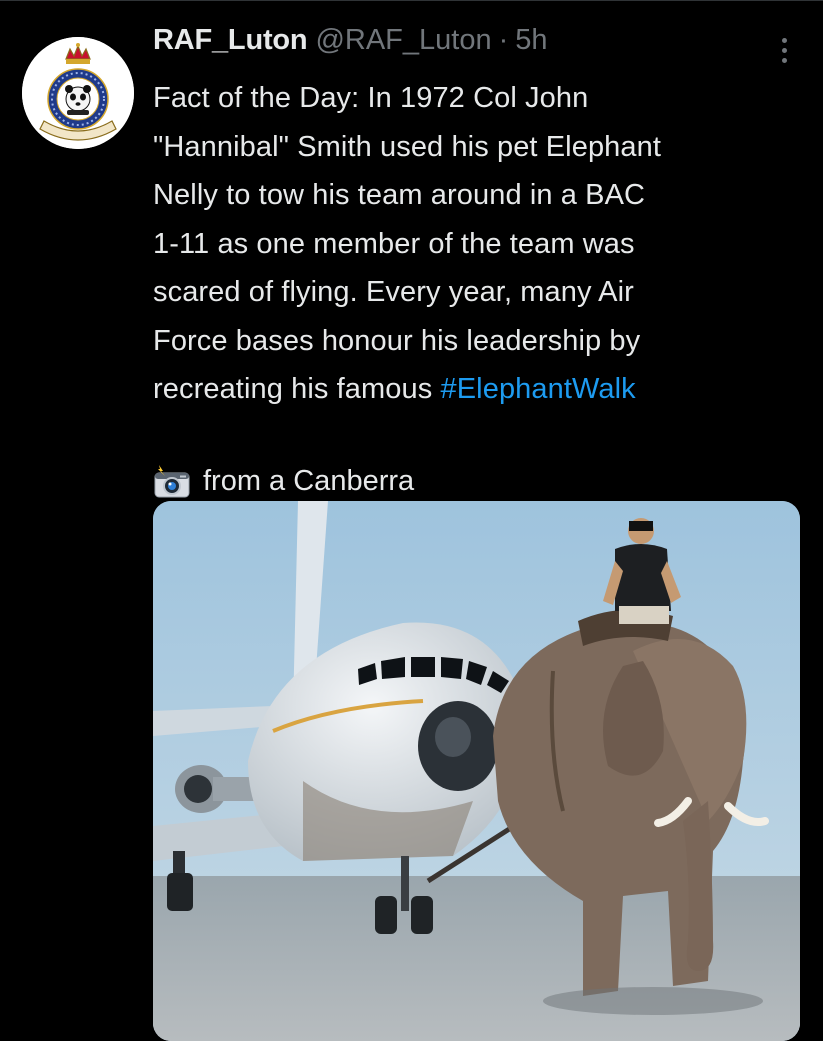 Image resolution: width=823 pixels, height=1041 pixels. What do you see at coordinates (538, 389) in the screenshot?
I see `hashtag-link: #ElephantWalk` at bounding box center [538, 389].